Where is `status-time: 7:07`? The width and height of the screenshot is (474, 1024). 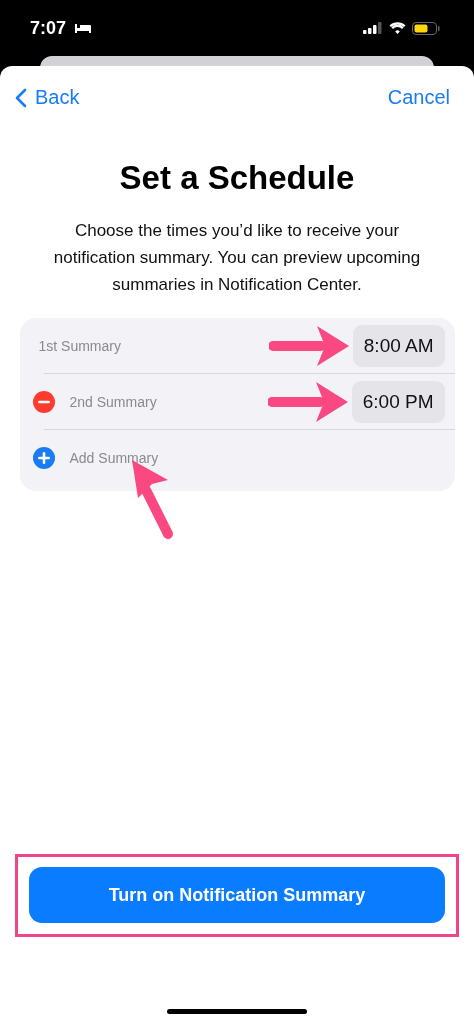
status-time: 7:07 is located at coordinates (48, 28).